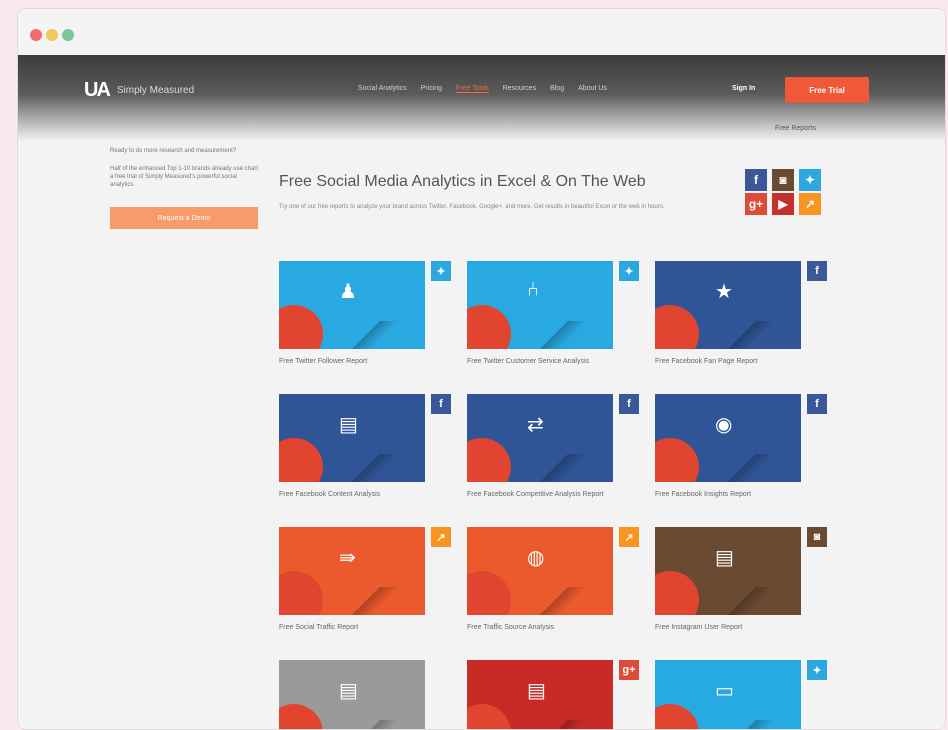  I want to click on social-icons: f ◙ ✦ g+ ▶ ↗, so click(783, 192).